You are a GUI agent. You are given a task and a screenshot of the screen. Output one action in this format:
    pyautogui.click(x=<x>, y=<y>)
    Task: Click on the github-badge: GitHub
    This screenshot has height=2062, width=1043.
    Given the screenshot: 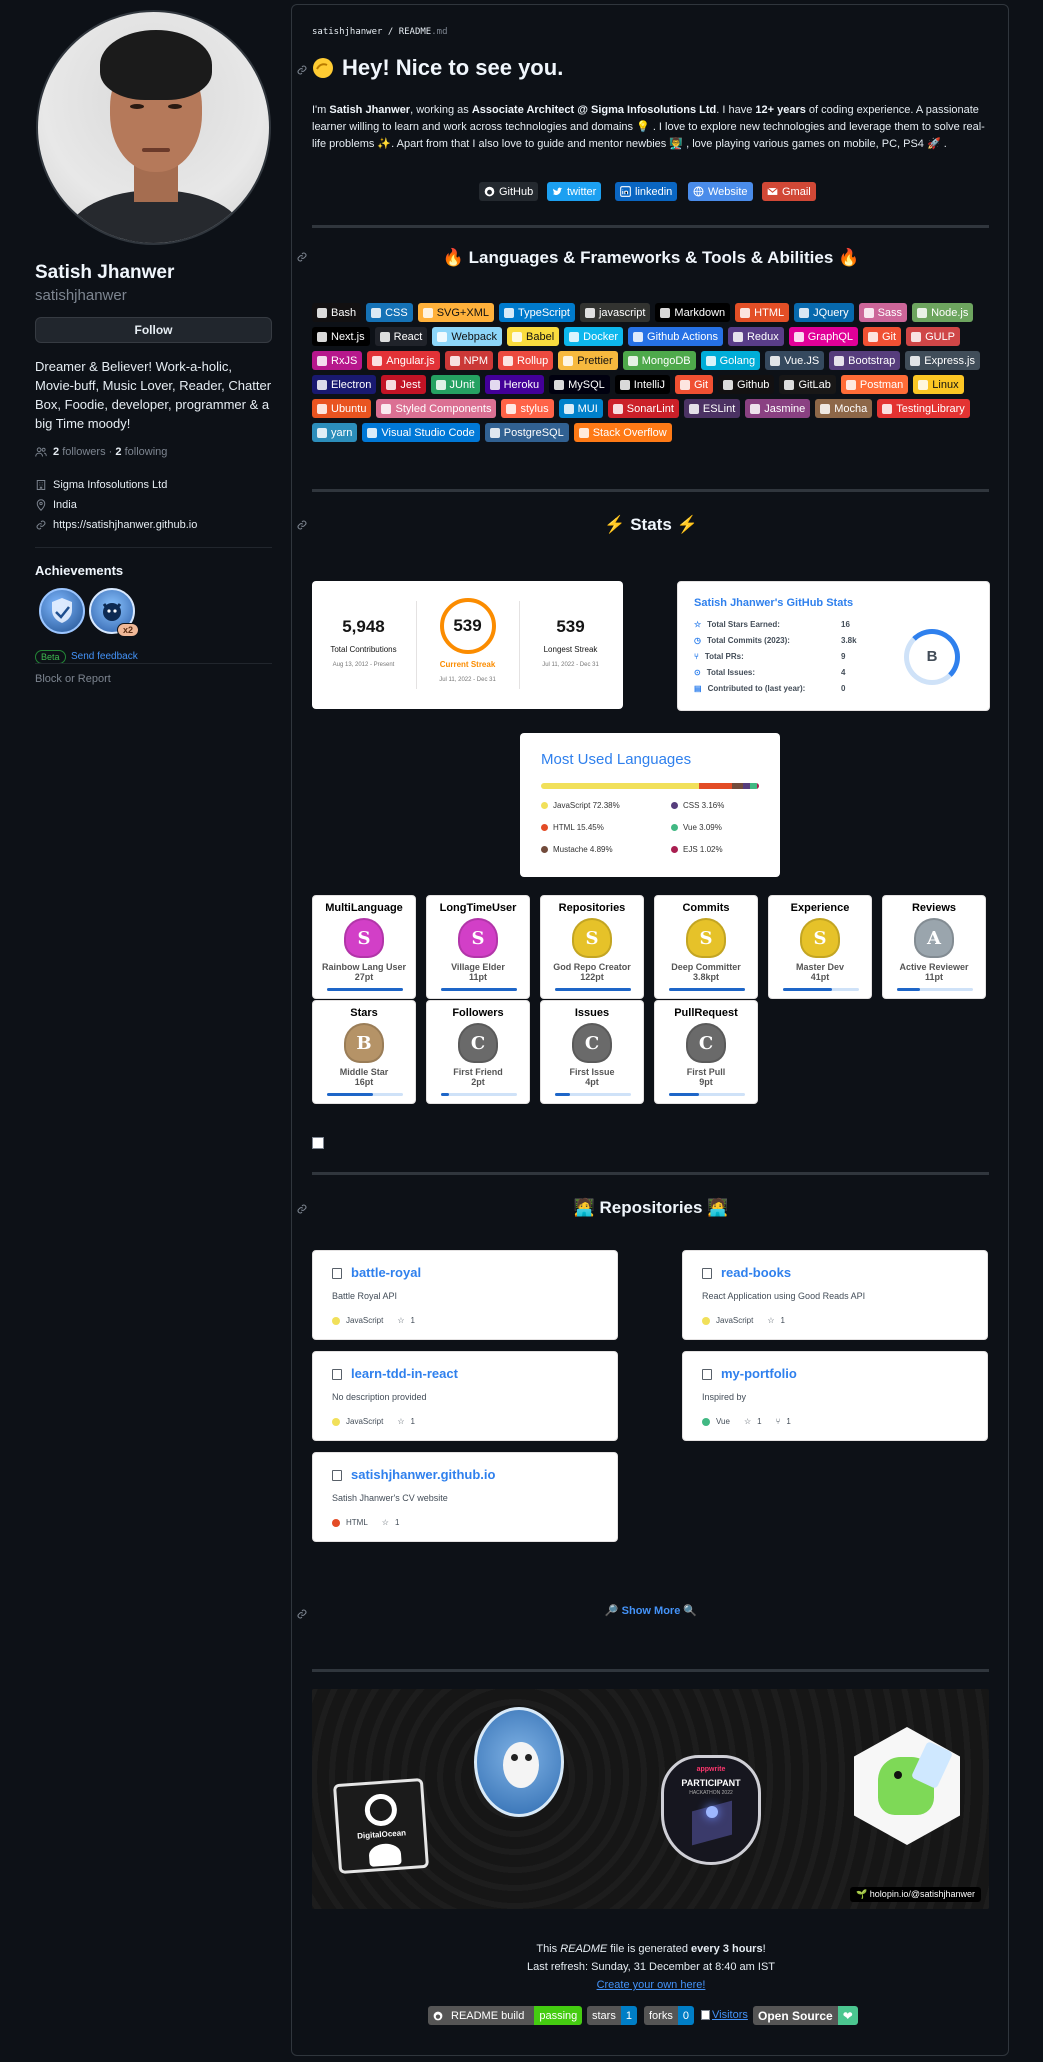 What is the action you would take?
    pyautogui.click(x=509, y=191)
    